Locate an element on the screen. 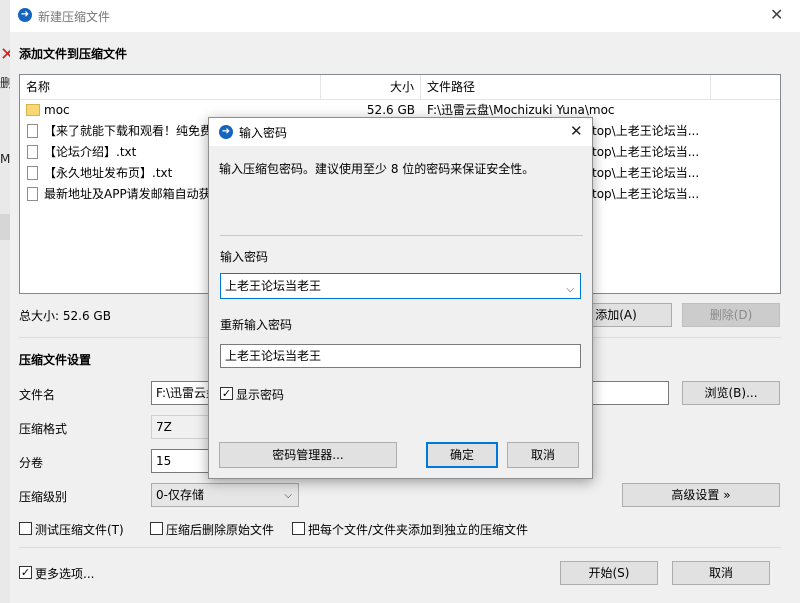  volume-input: 15 is located at coordinates (181, 461).